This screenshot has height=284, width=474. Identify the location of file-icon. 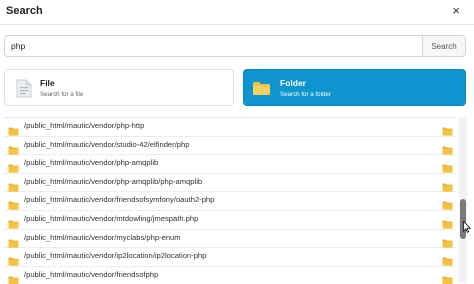
(24, 91).